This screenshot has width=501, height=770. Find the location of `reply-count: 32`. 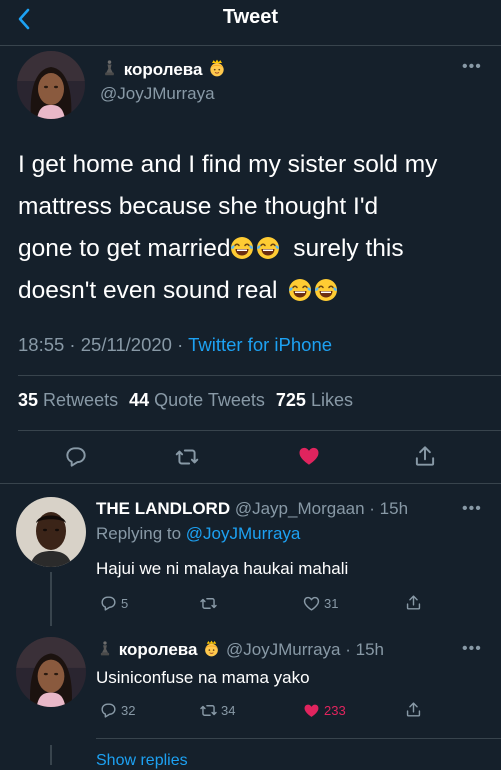

reply-count: 32 is located at coordinates (128, 710).